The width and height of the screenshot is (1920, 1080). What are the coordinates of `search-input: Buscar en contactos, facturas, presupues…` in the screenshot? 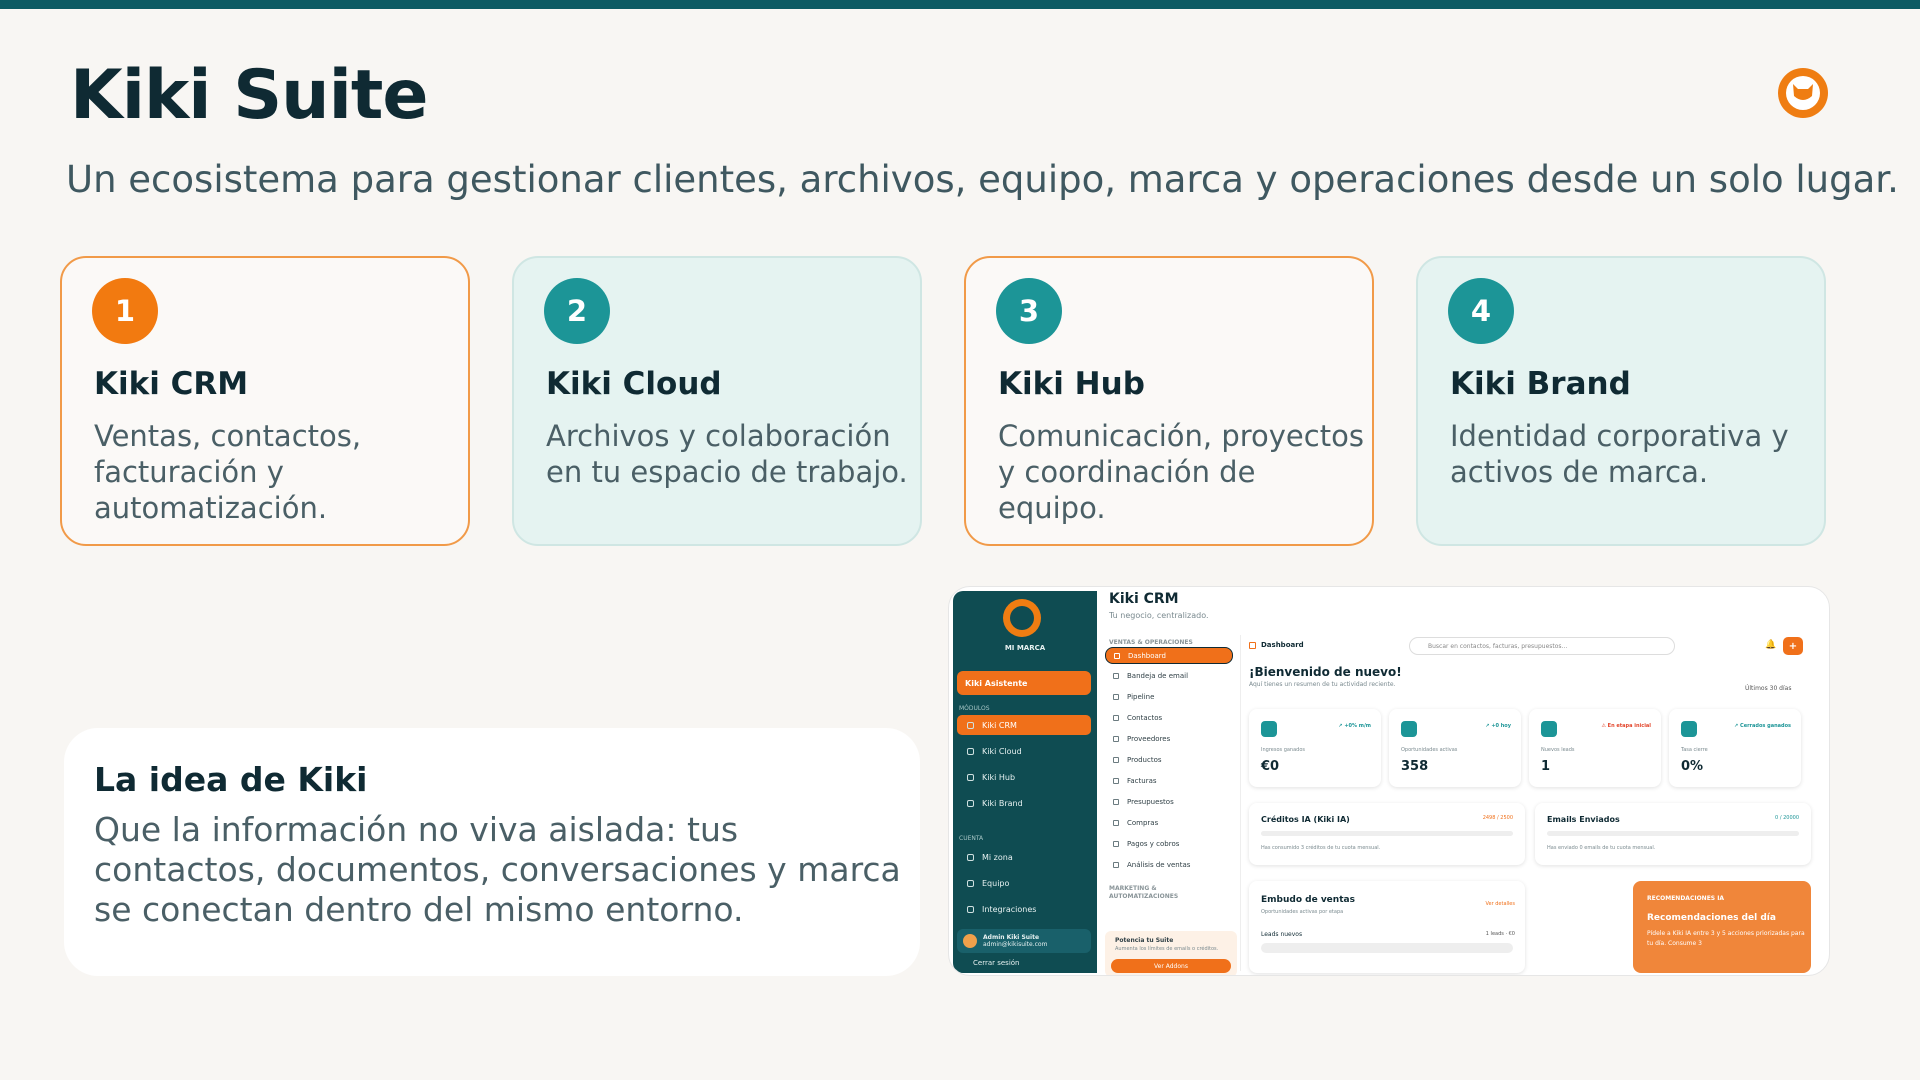 It's located at (1542, 646).